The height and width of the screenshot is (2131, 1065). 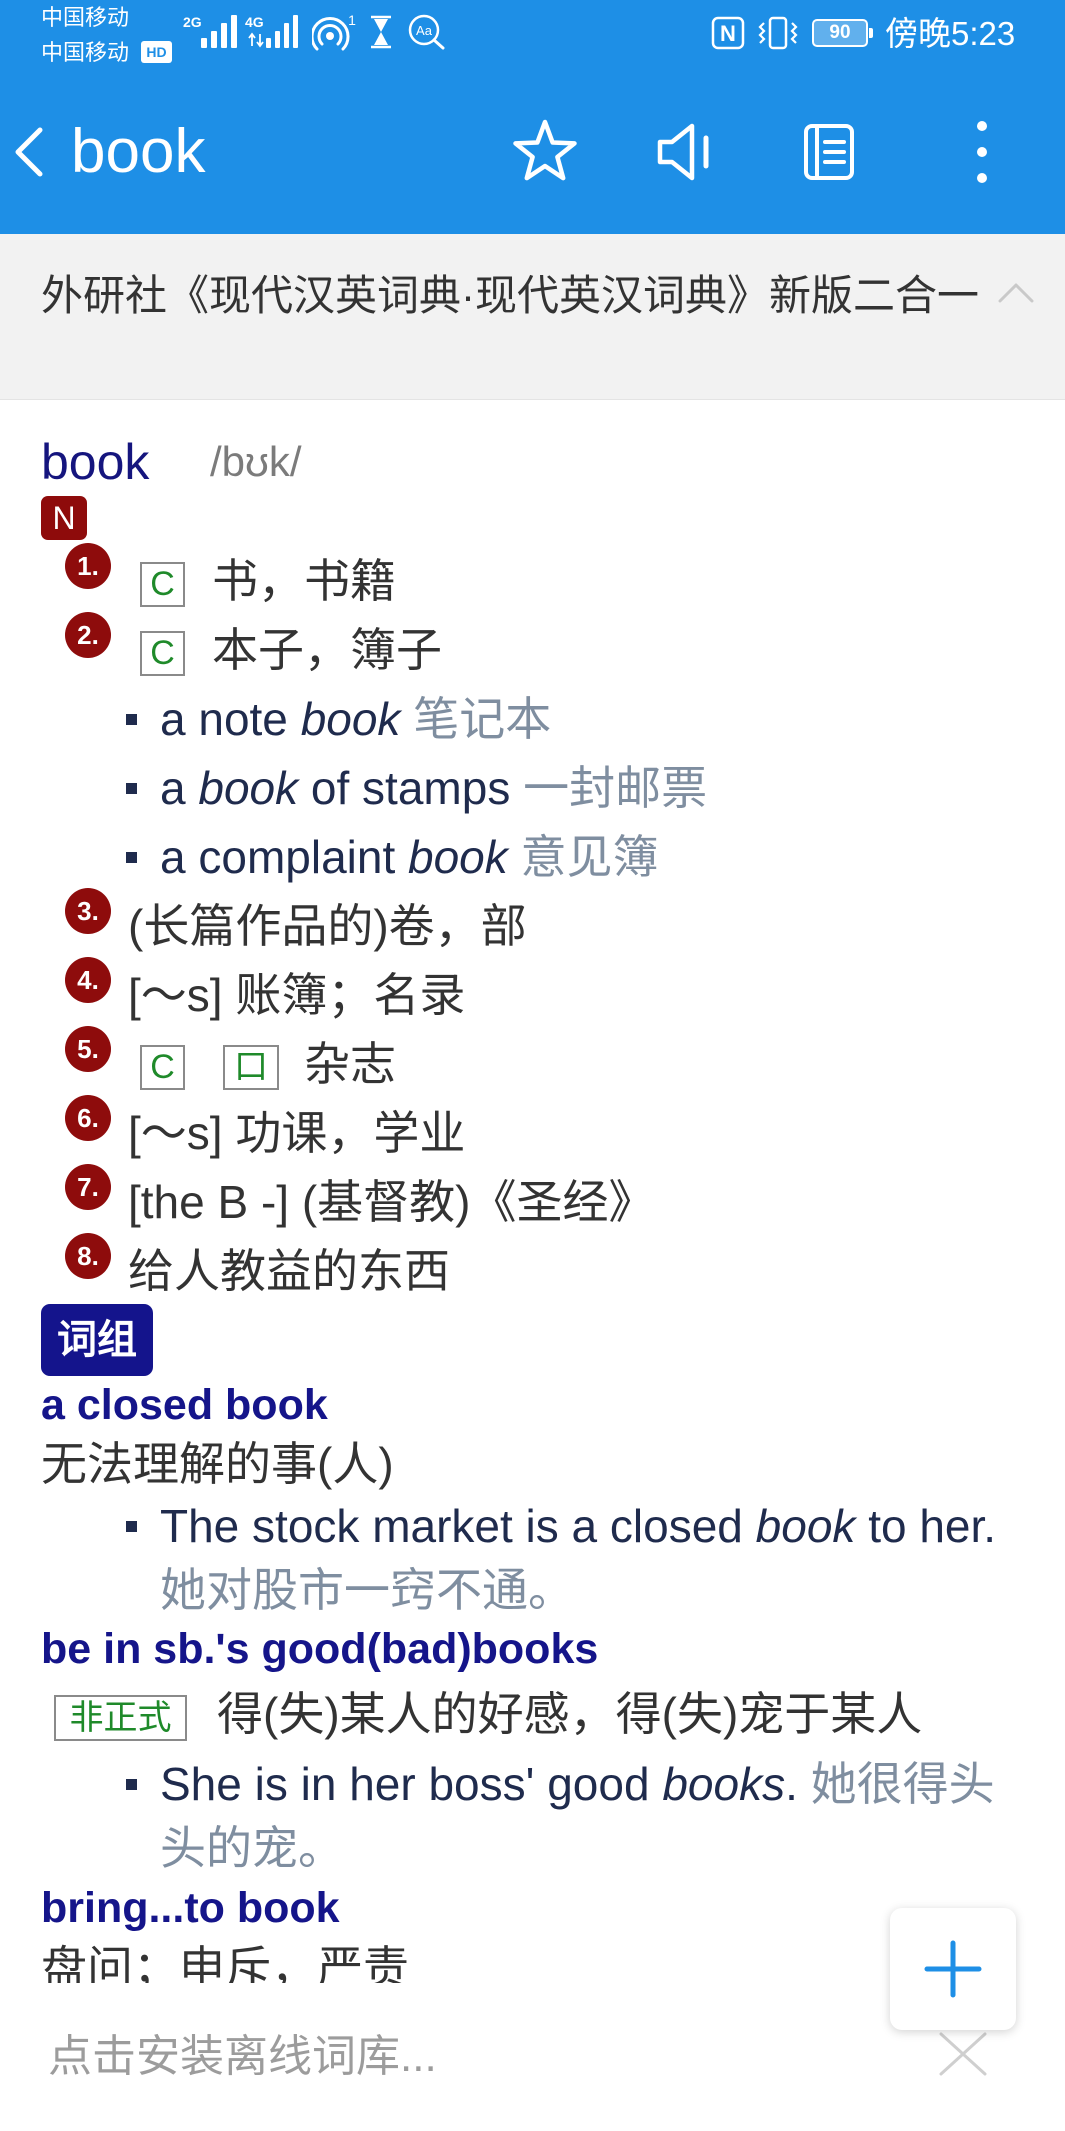 What do you see at coordinates (532, 518) in the screenshot?
I see `part-of-speech-row: N` at bounding box center [532, 518].